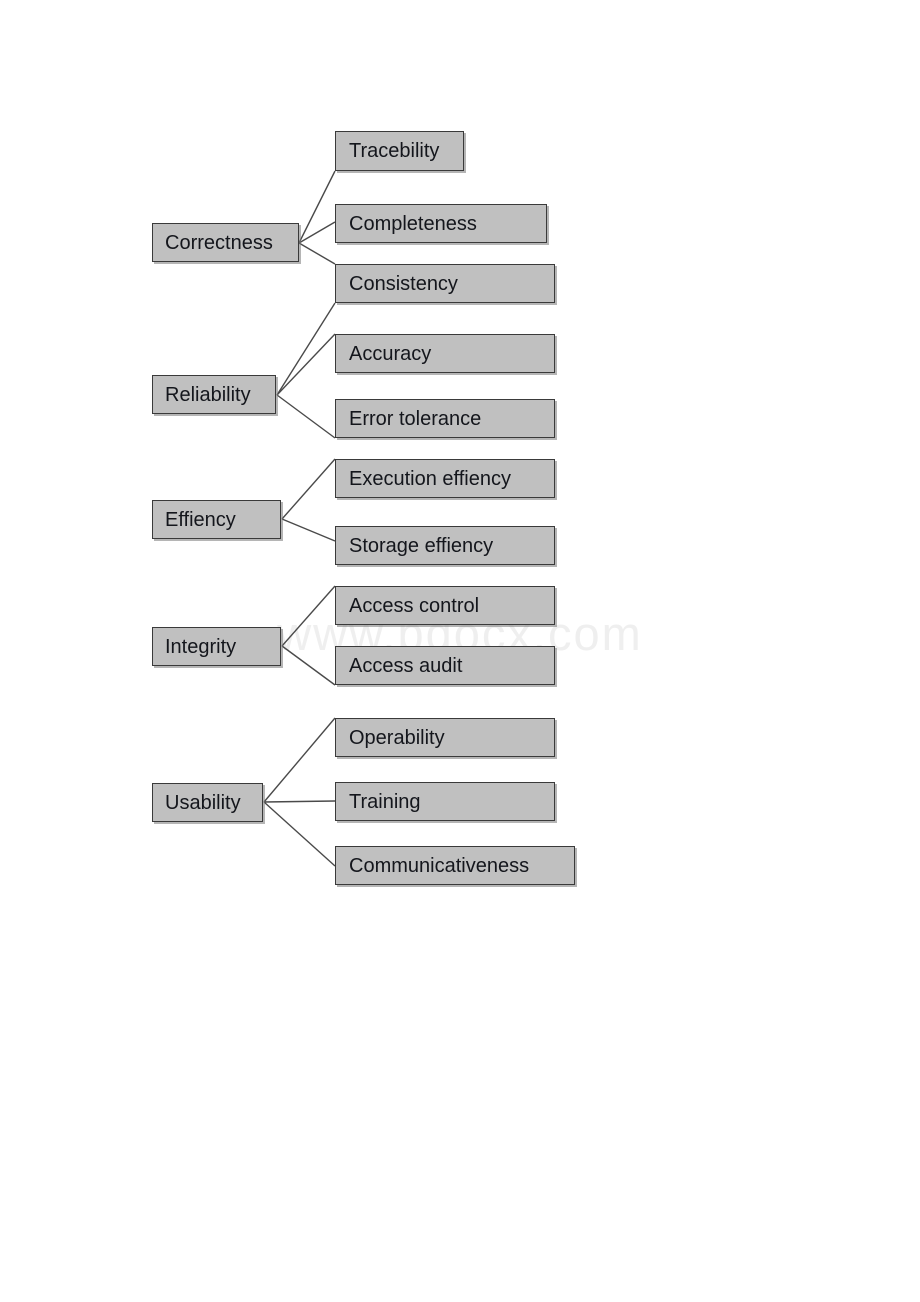 The image size is (920, 1302). I want to click on node-label: Training, so click(385, 801).